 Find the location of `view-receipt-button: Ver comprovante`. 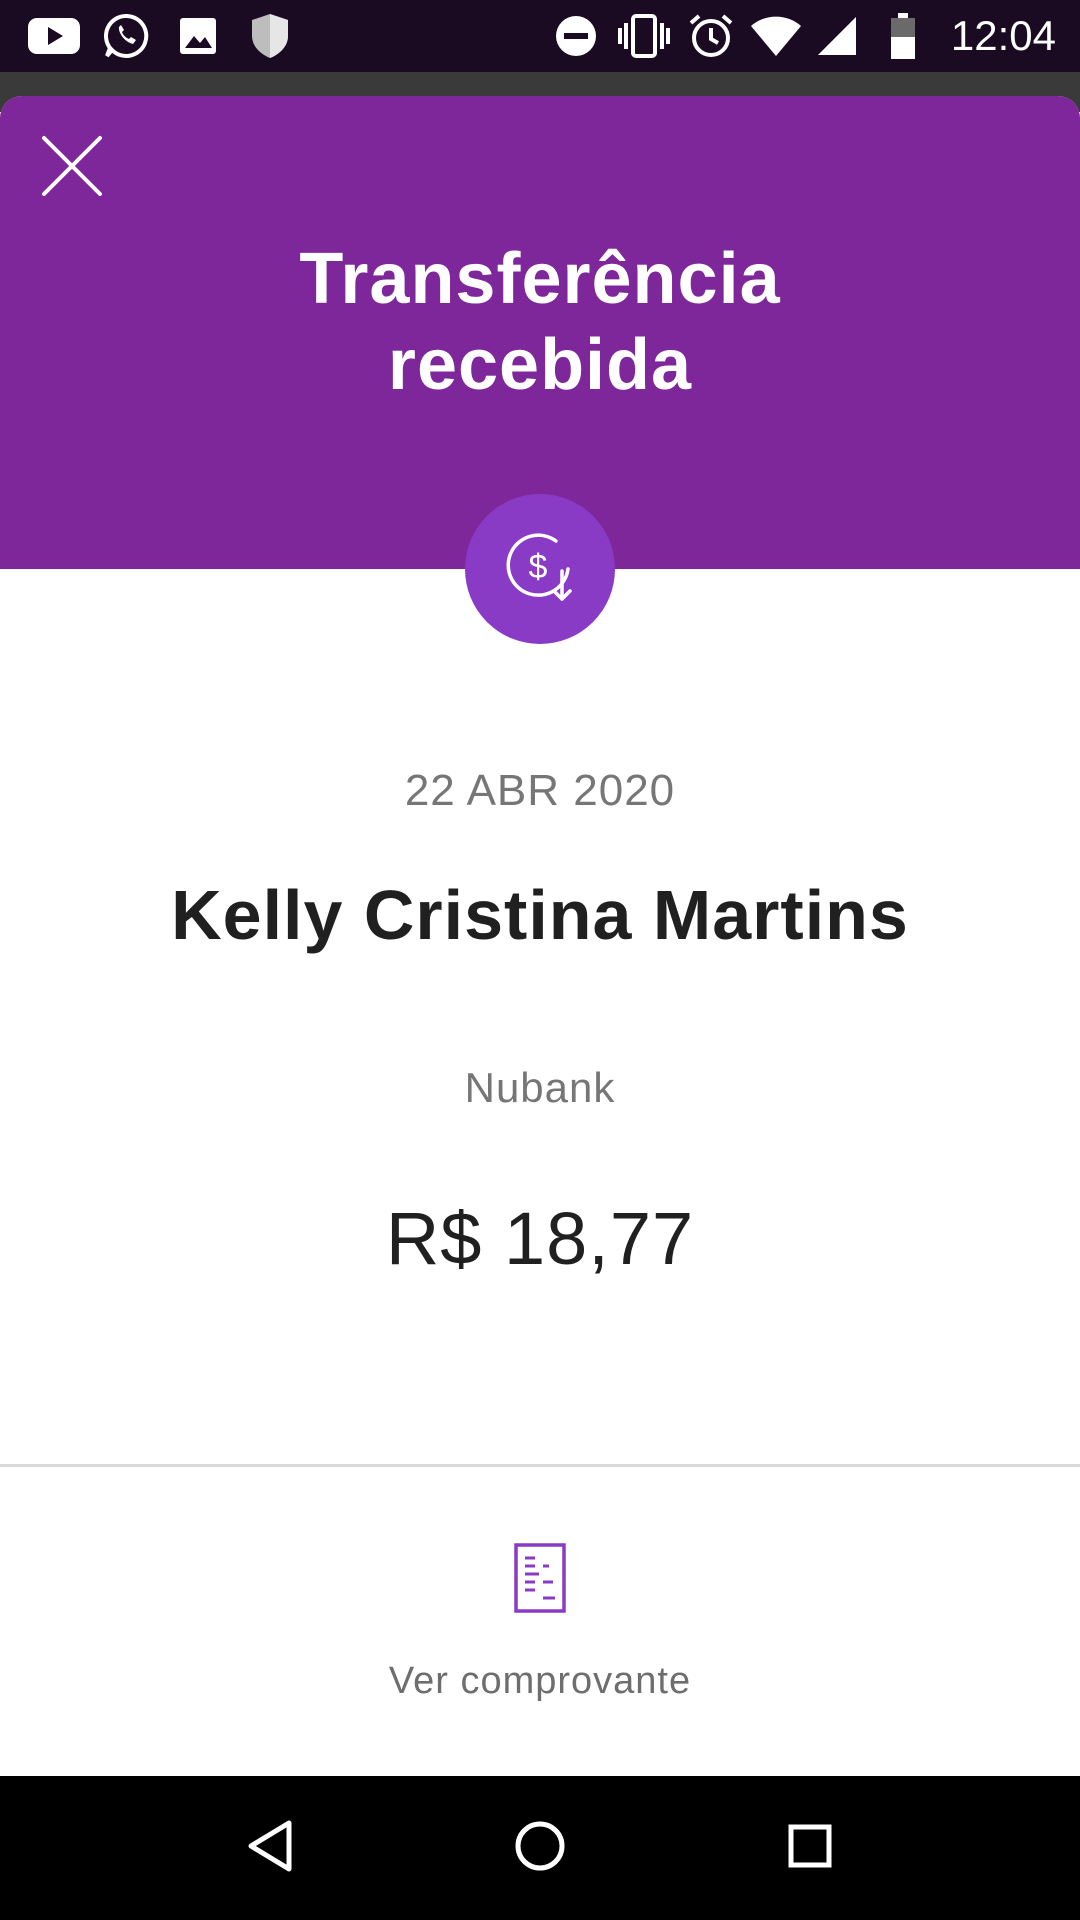

view-receipt-button: Ver comprovante is located at coordinates (540, 1656).